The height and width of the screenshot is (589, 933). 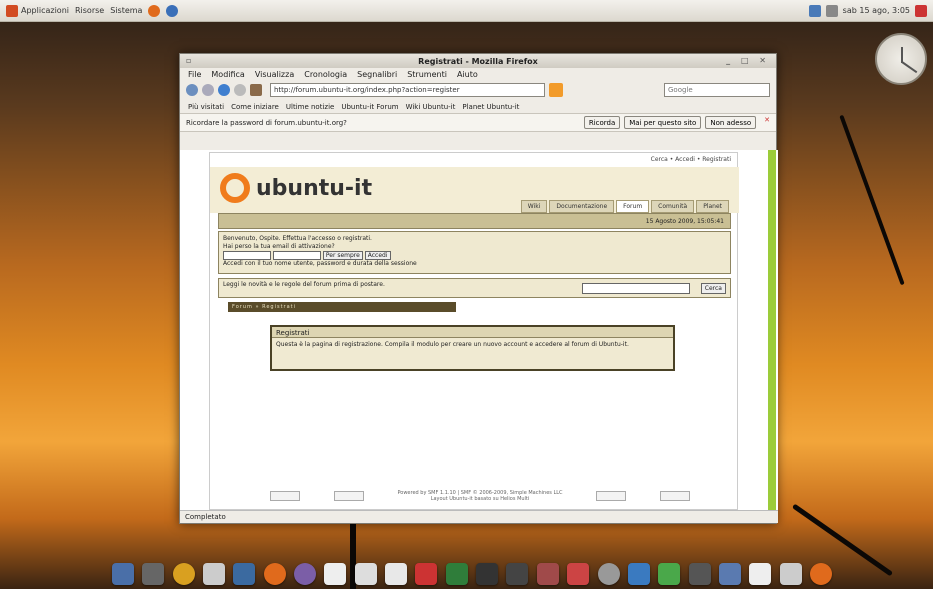 I want to click on forum-search-input, so click(x=636, y=288).